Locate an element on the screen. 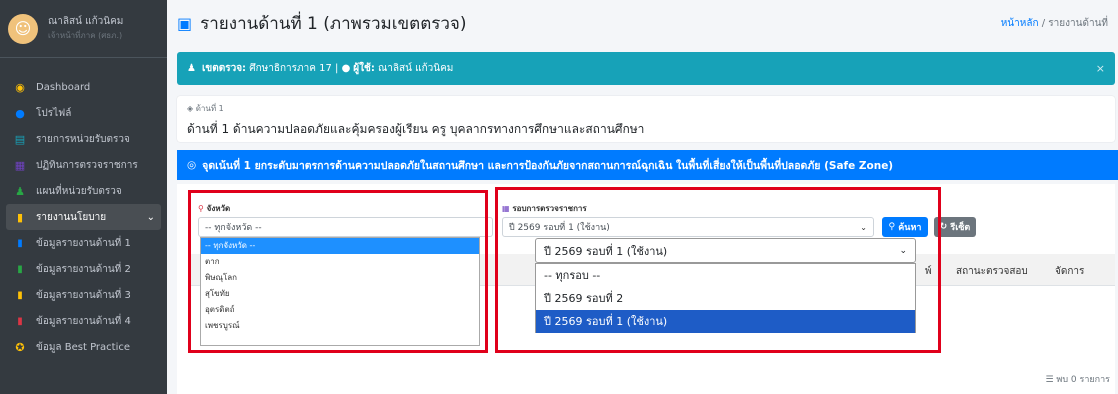 The width and height of the screenshot is (1118, 394). layers-icon: ◈ is located at coordinates (190, 108).